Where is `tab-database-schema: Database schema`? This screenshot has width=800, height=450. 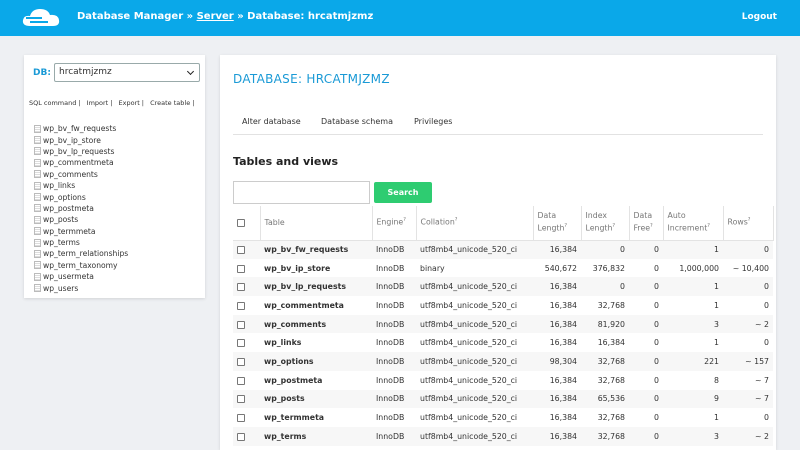
tab-database-schema: Database schema is located at coordinates (357, 121).